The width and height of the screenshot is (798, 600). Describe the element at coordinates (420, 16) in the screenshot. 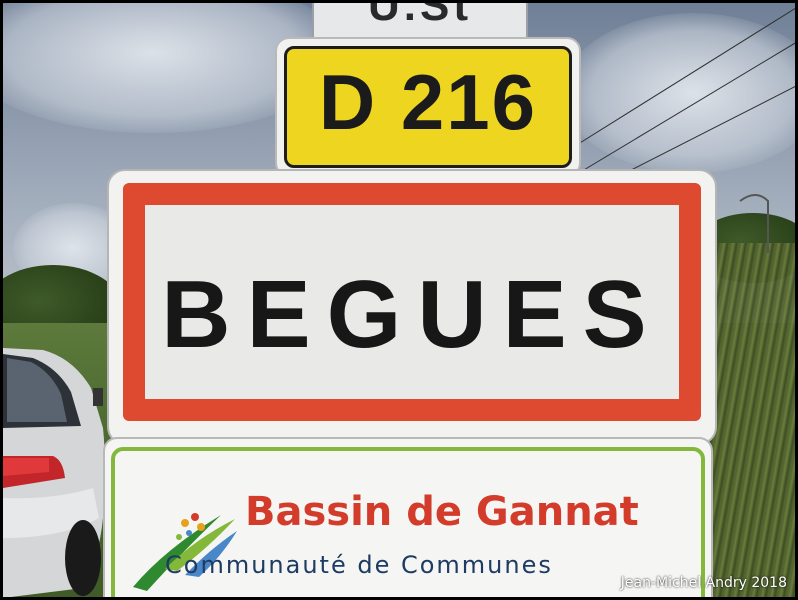

I see `partial-sign-text: U.St` at that location.